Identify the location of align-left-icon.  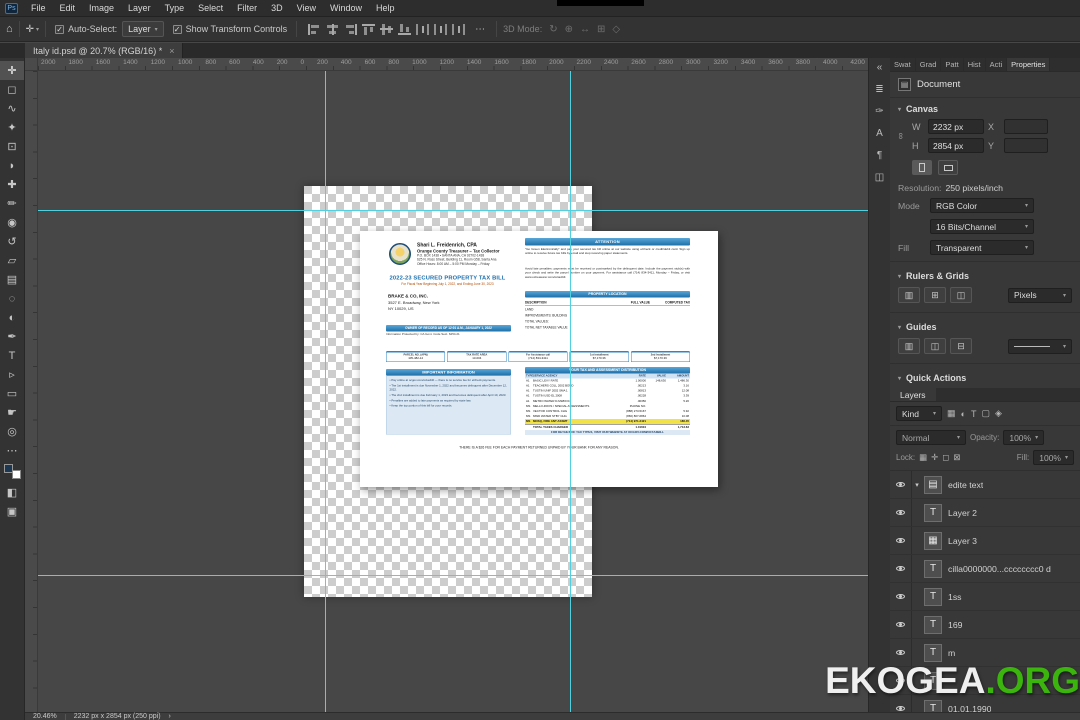
(315, 29).